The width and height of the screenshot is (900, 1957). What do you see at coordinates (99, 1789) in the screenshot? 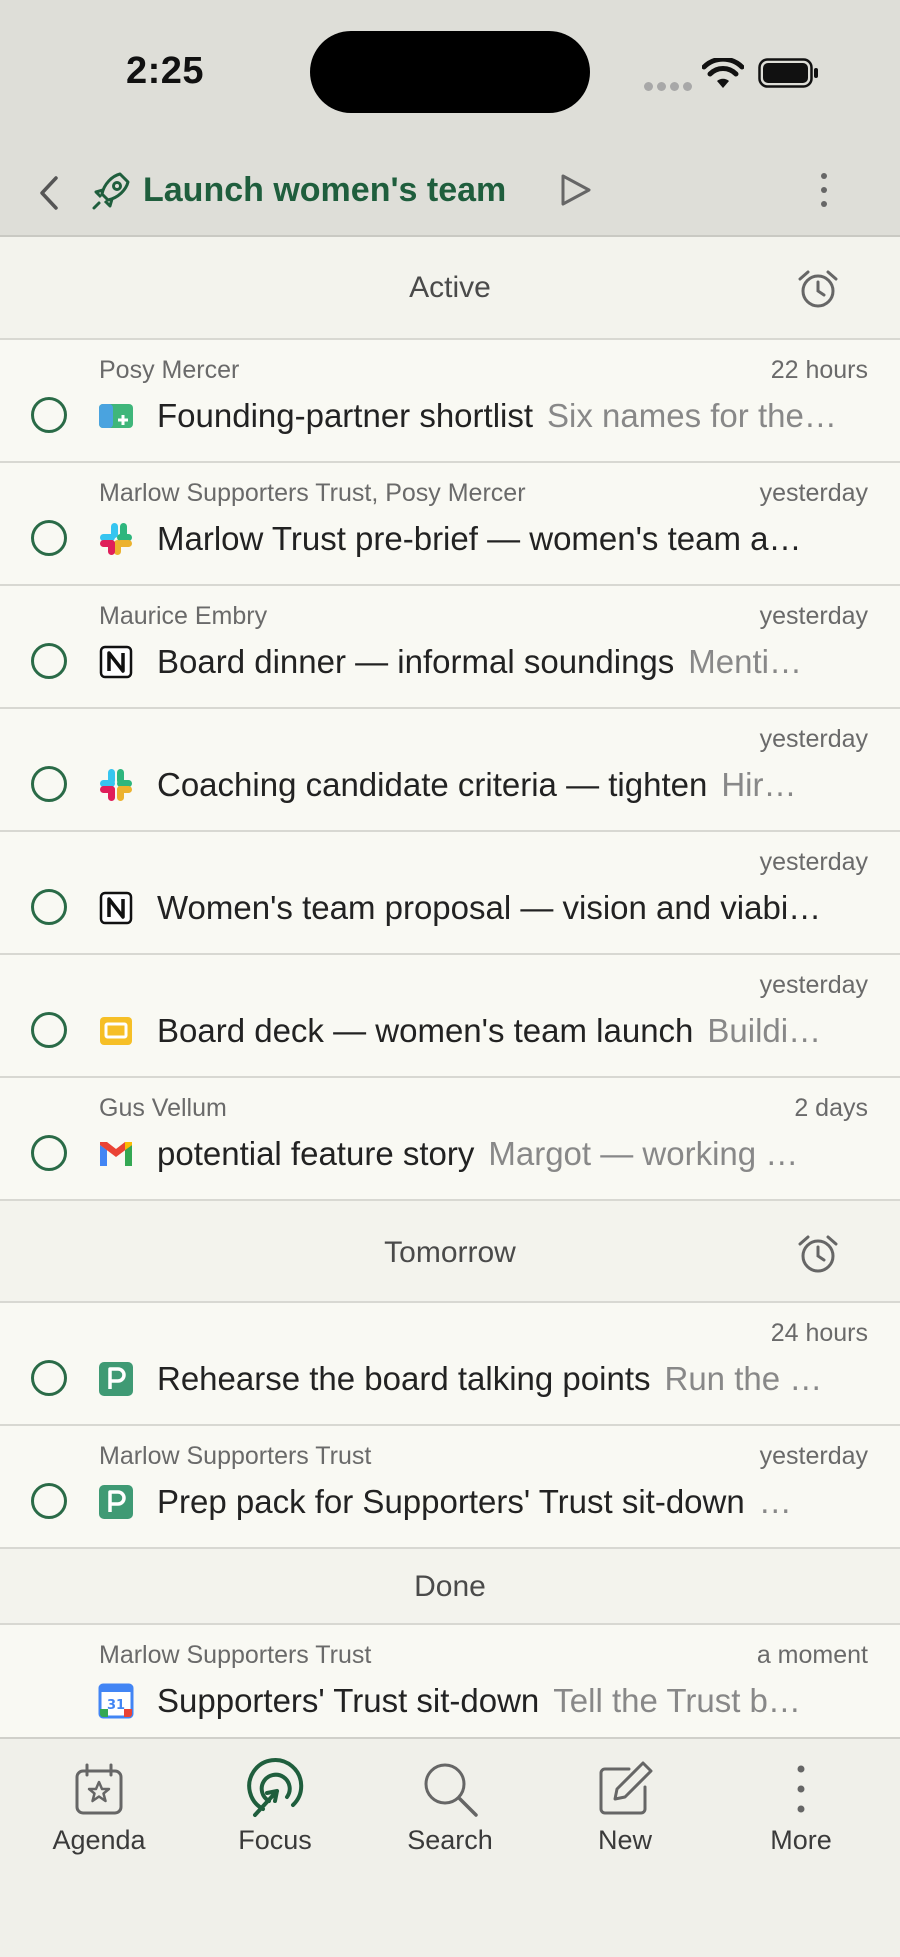
I see `agenda-icon` at bounding box center [99, 1789].